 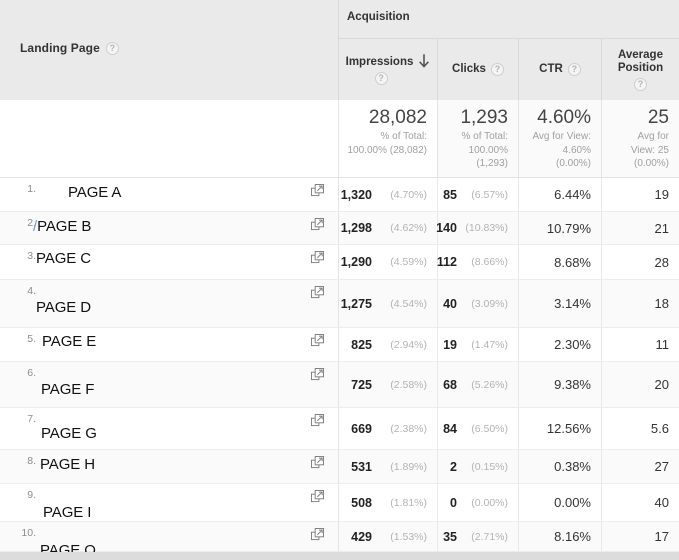 I want to click on table-row: 2./PAGE B 1,298 (4.62%) 140 (10.83%) 10.79% 21, so click(x=339, y=228).